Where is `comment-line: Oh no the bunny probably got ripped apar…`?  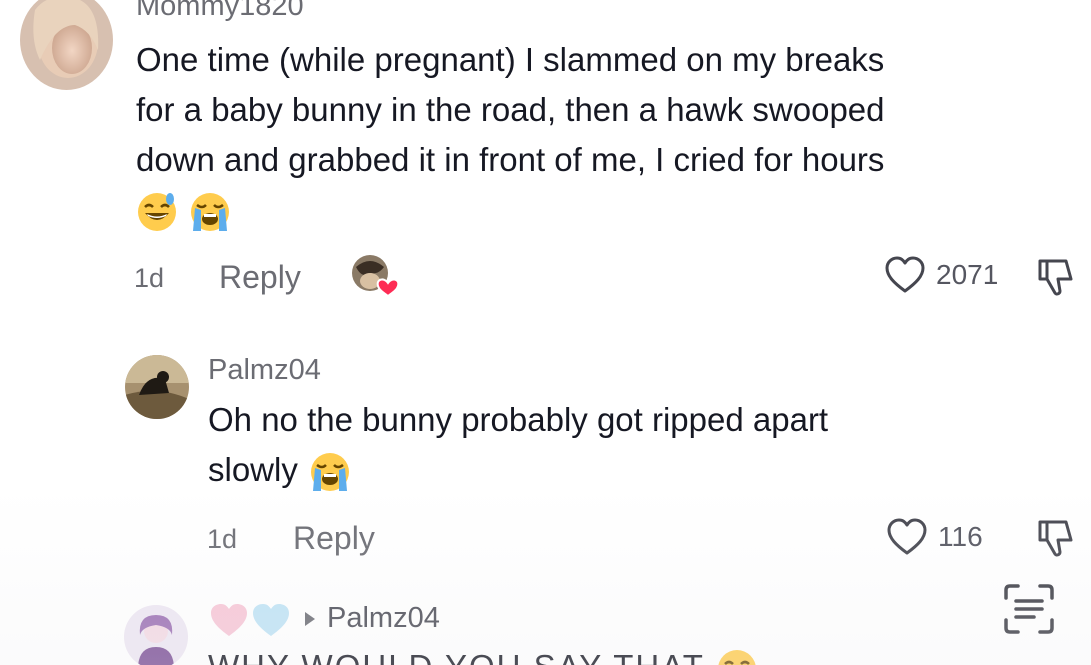
comment-line: Oh no the bunny probably got ripped apar… is located at coordinates (518, 419).